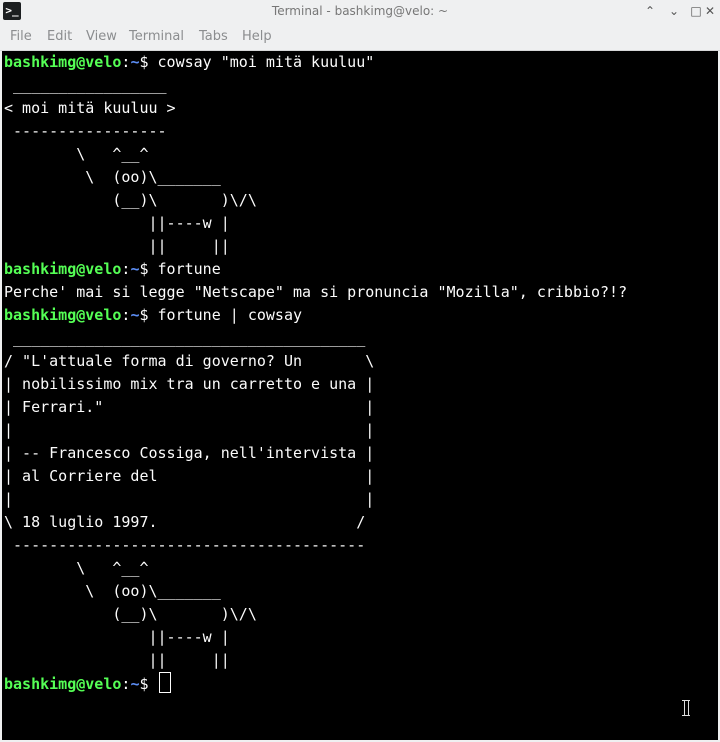  Describe the element at coordinates (21, 36) in the screenshot. I see `menu-file: File` at that location.